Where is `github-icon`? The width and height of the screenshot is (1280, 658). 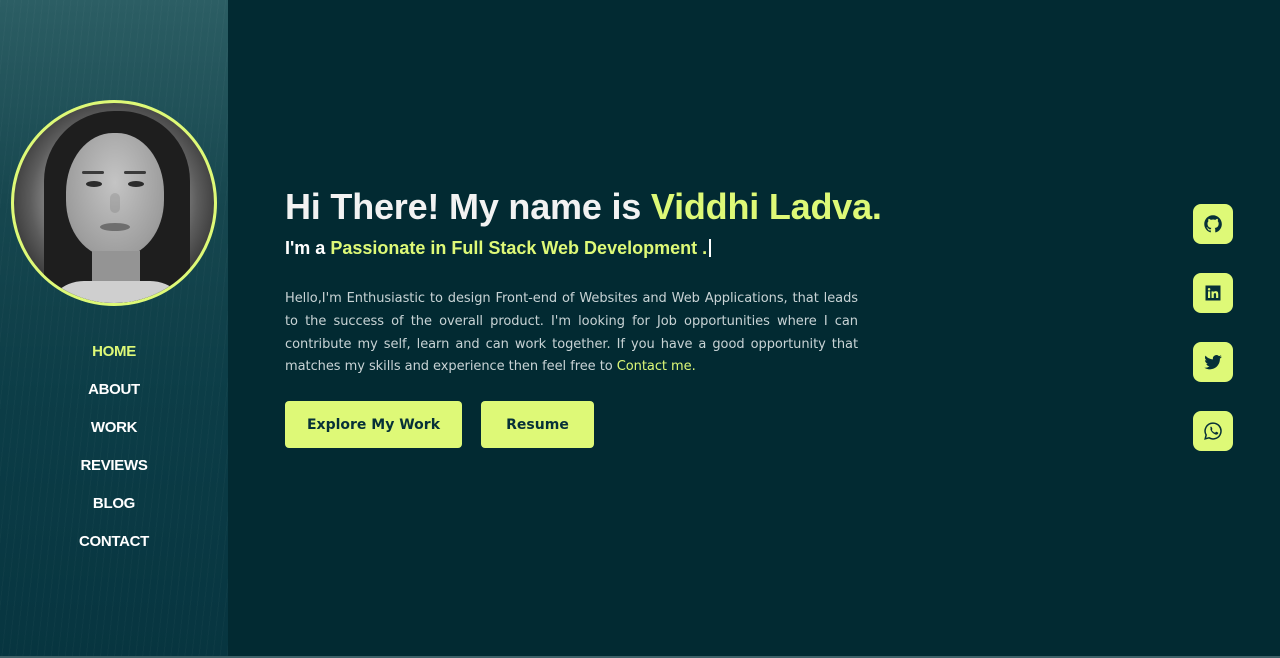 github-icon is located at coordinates (1213, 224).